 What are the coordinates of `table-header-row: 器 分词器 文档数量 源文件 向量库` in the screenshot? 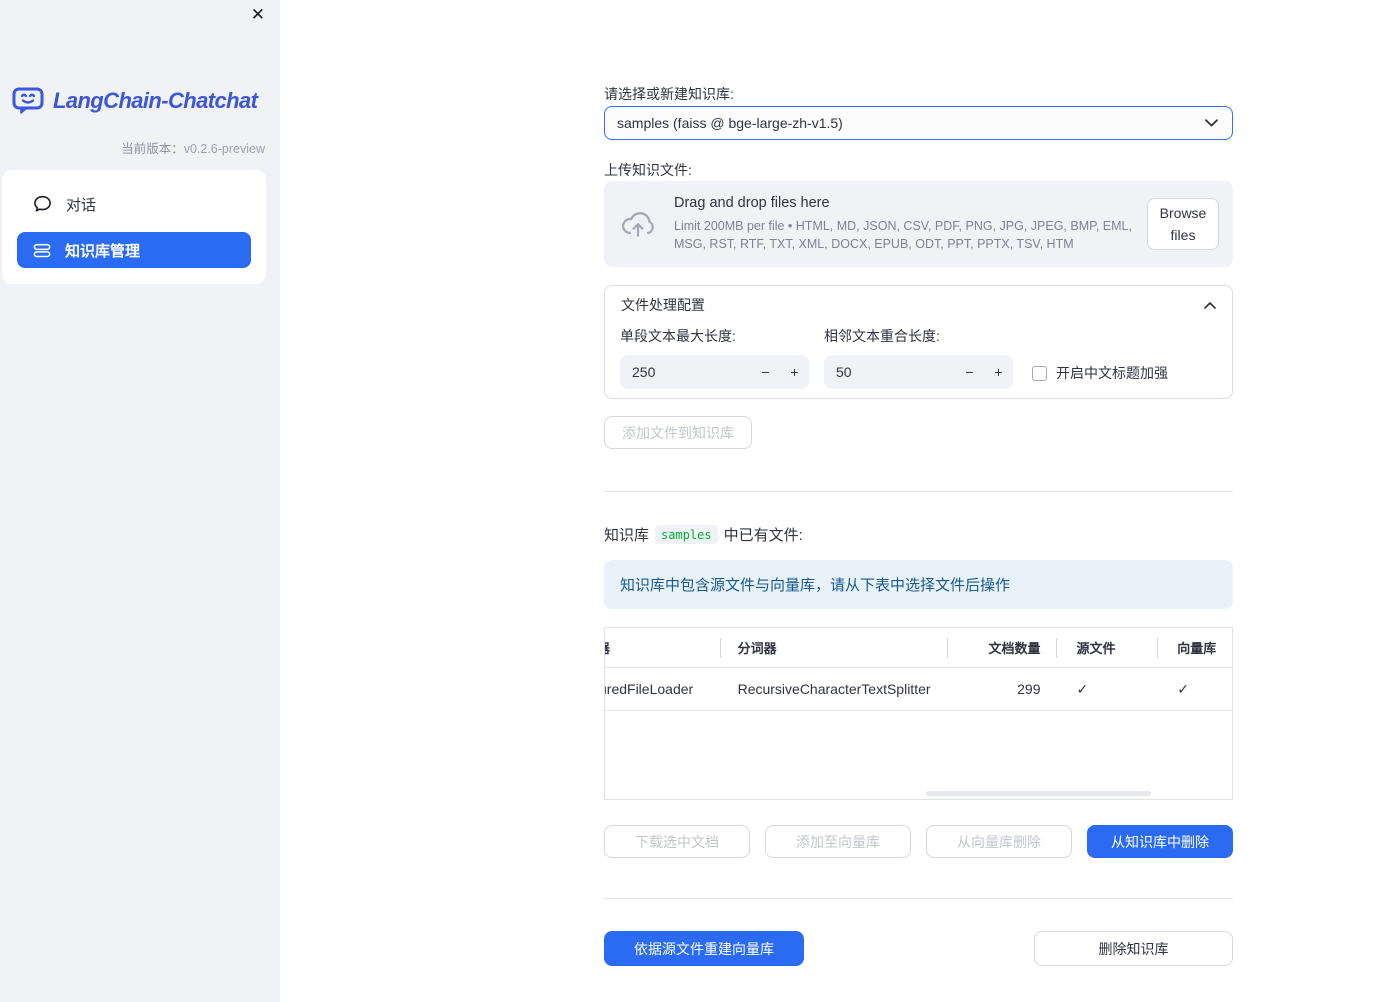 It's located at (918, 648).